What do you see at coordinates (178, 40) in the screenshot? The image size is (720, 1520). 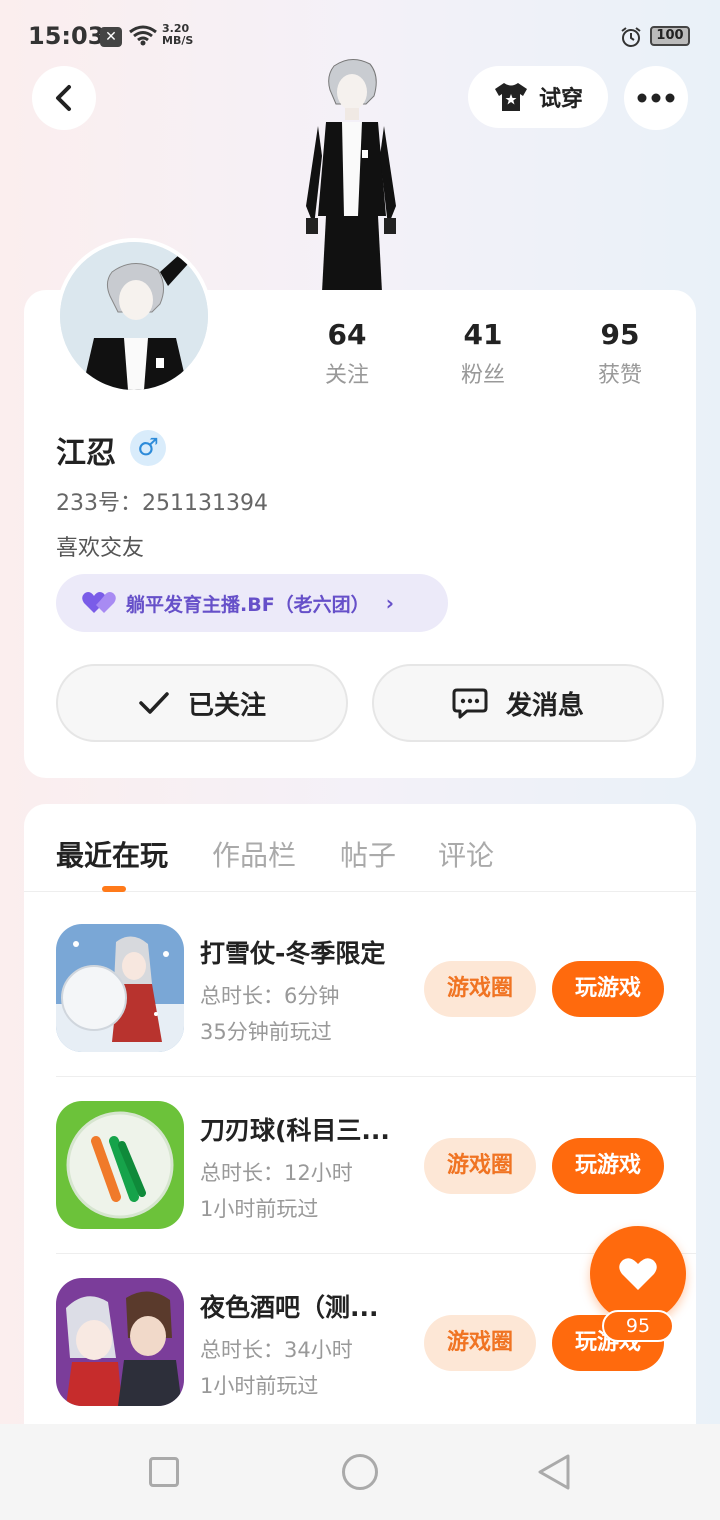 I see `net-speed-unit: MB/S` at bounding box center [178, 40].